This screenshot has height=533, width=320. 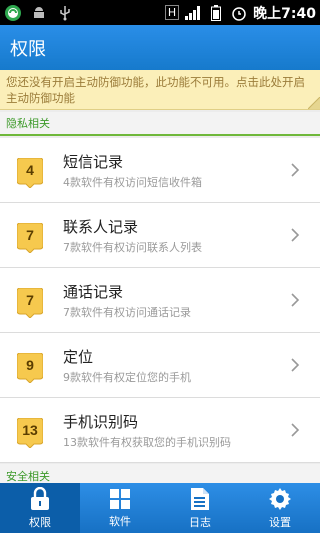 I want to click on item-title: 定位, so click(x=78, y=357).